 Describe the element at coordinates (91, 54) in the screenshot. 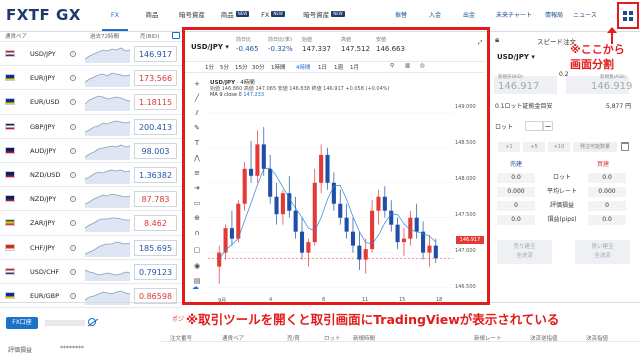

I see `rate-row: USD/JPY i 146.917` at that location.